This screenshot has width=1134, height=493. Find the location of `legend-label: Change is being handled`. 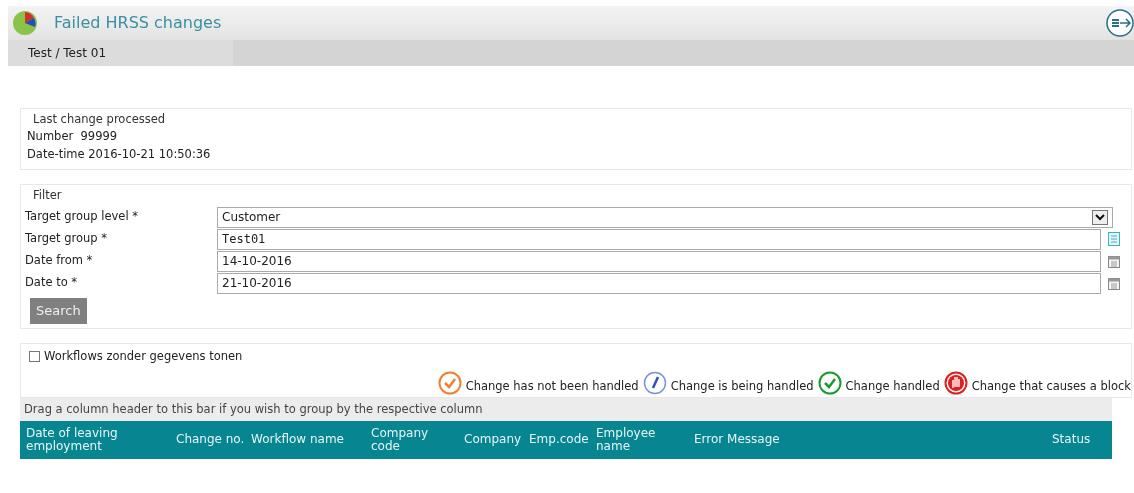

legend-label: Change is being handled is located at coordinates (742, 386).